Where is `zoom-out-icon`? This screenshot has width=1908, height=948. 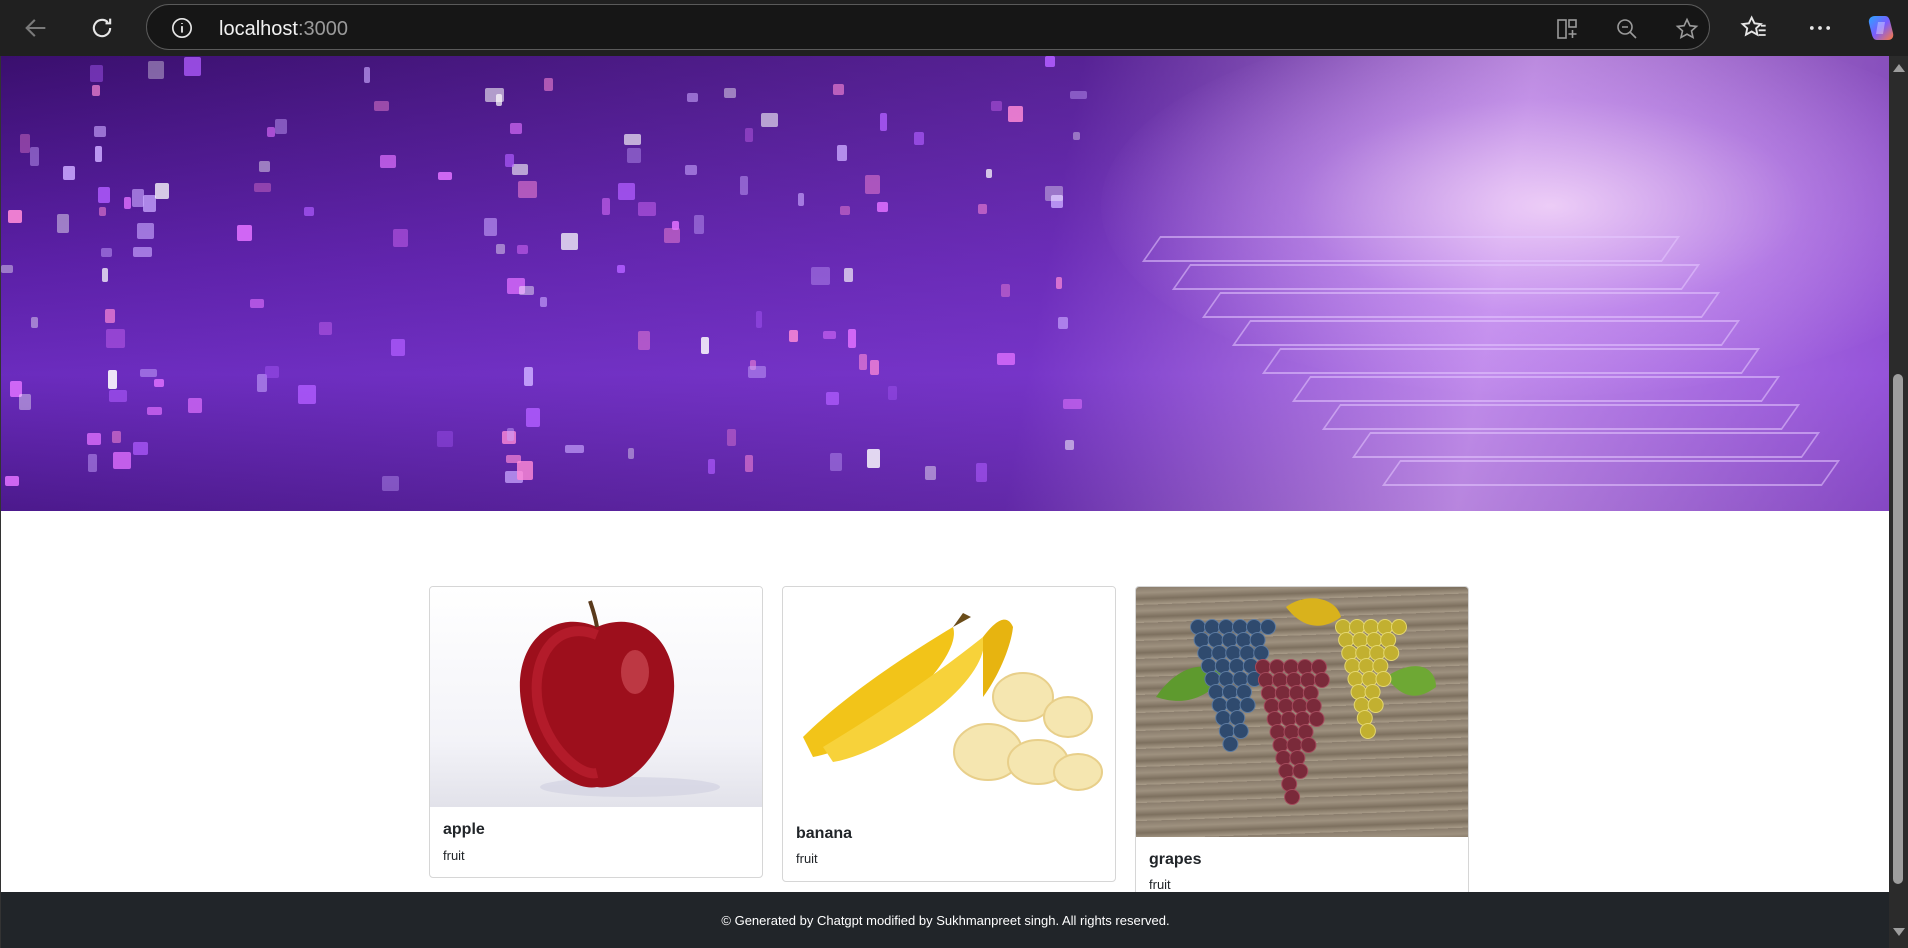 zoom-out-icon is located at coordinates (1627, 29).